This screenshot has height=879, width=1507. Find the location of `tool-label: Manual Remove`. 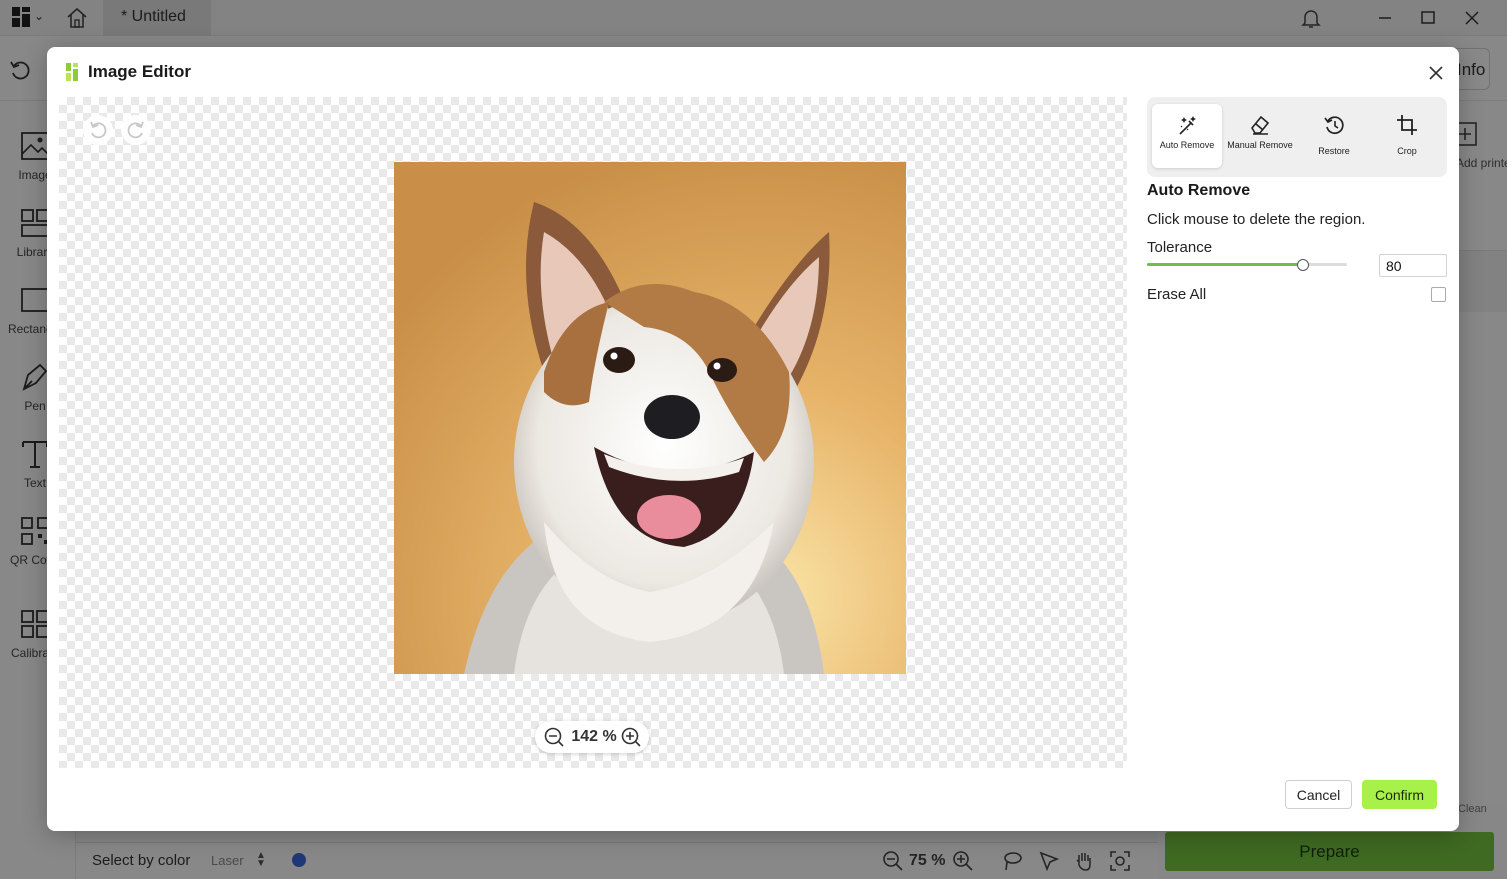

tool-label: Manual Remove is located at coordinates (1260, 145).